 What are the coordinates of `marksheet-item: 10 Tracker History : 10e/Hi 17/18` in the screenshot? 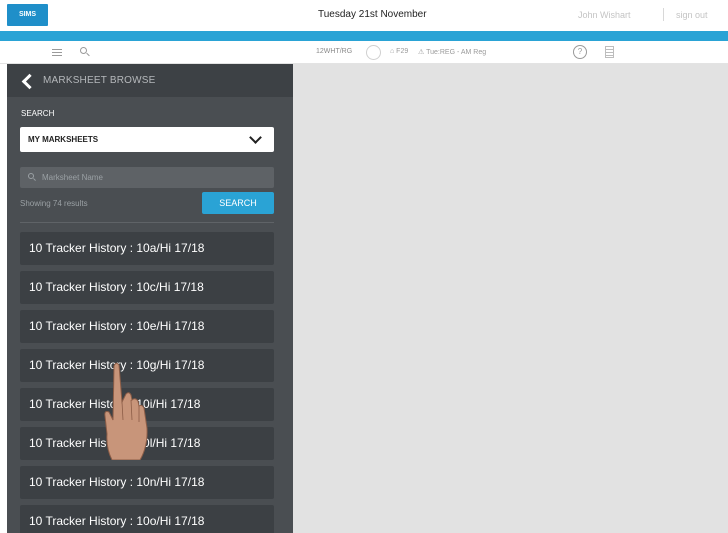 It's located at (147, 326).